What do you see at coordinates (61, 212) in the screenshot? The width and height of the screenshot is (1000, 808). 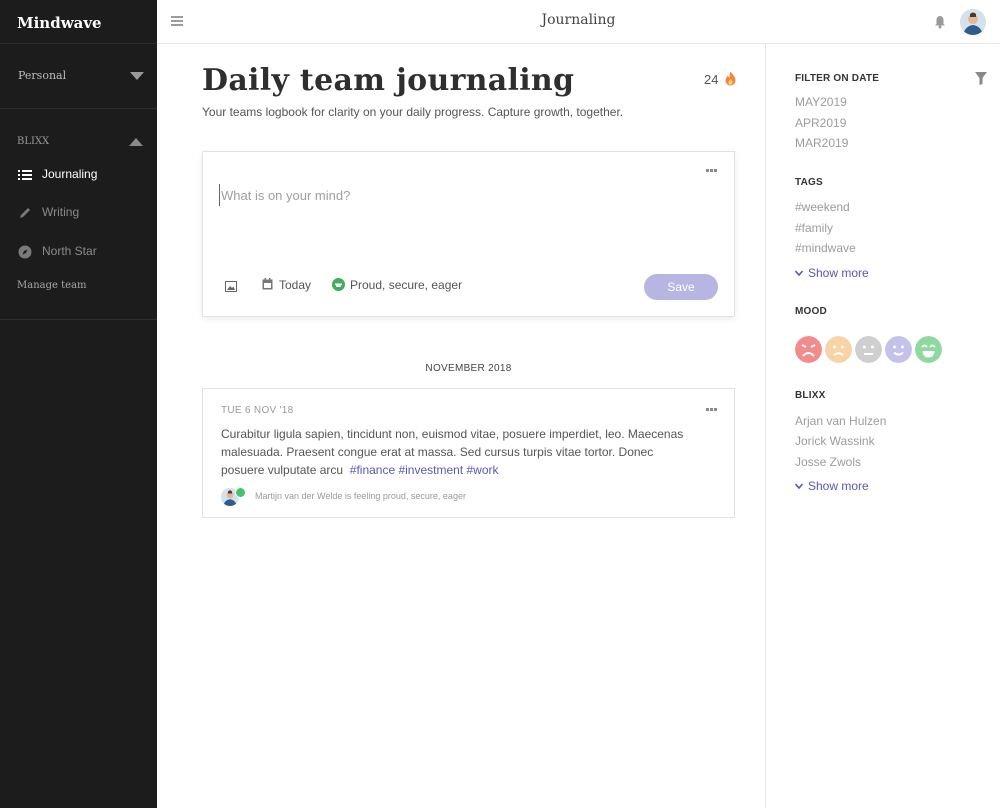 I see `sidebar-item-label: Writing` at bounding box center [61, 212].